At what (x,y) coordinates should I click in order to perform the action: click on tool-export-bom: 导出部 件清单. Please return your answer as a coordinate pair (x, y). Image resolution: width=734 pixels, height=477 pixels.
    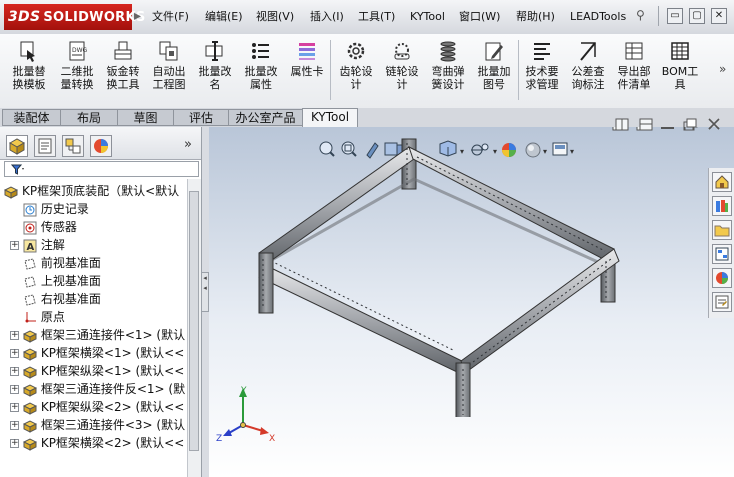
    Looking at the image, I should click on (634, 71).